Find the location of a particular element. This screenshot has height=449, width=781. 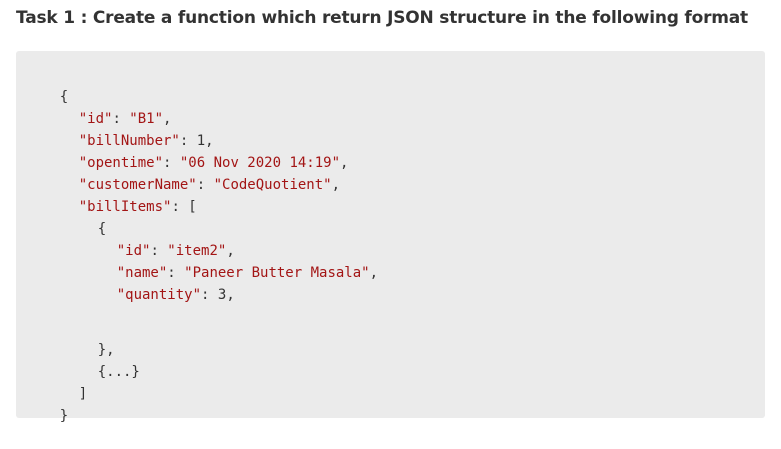

array-close-bracket: ] is located at coordinates (83, 394).